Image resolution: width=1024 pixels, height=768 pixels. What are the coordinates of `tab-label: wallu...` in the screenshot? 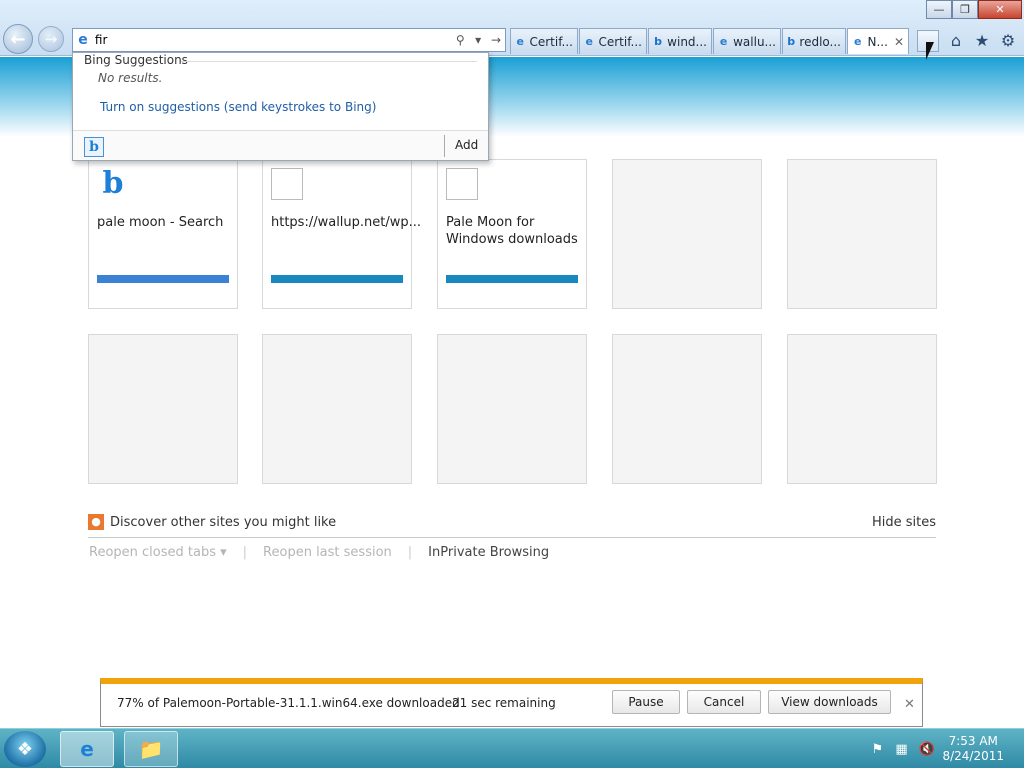 It's located at (754, 41).